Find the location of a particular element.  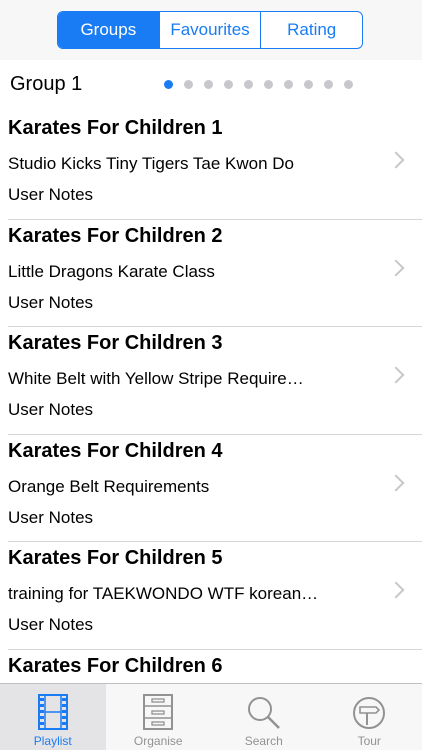

tab-label: Tour is located at coordinates (369, 741).